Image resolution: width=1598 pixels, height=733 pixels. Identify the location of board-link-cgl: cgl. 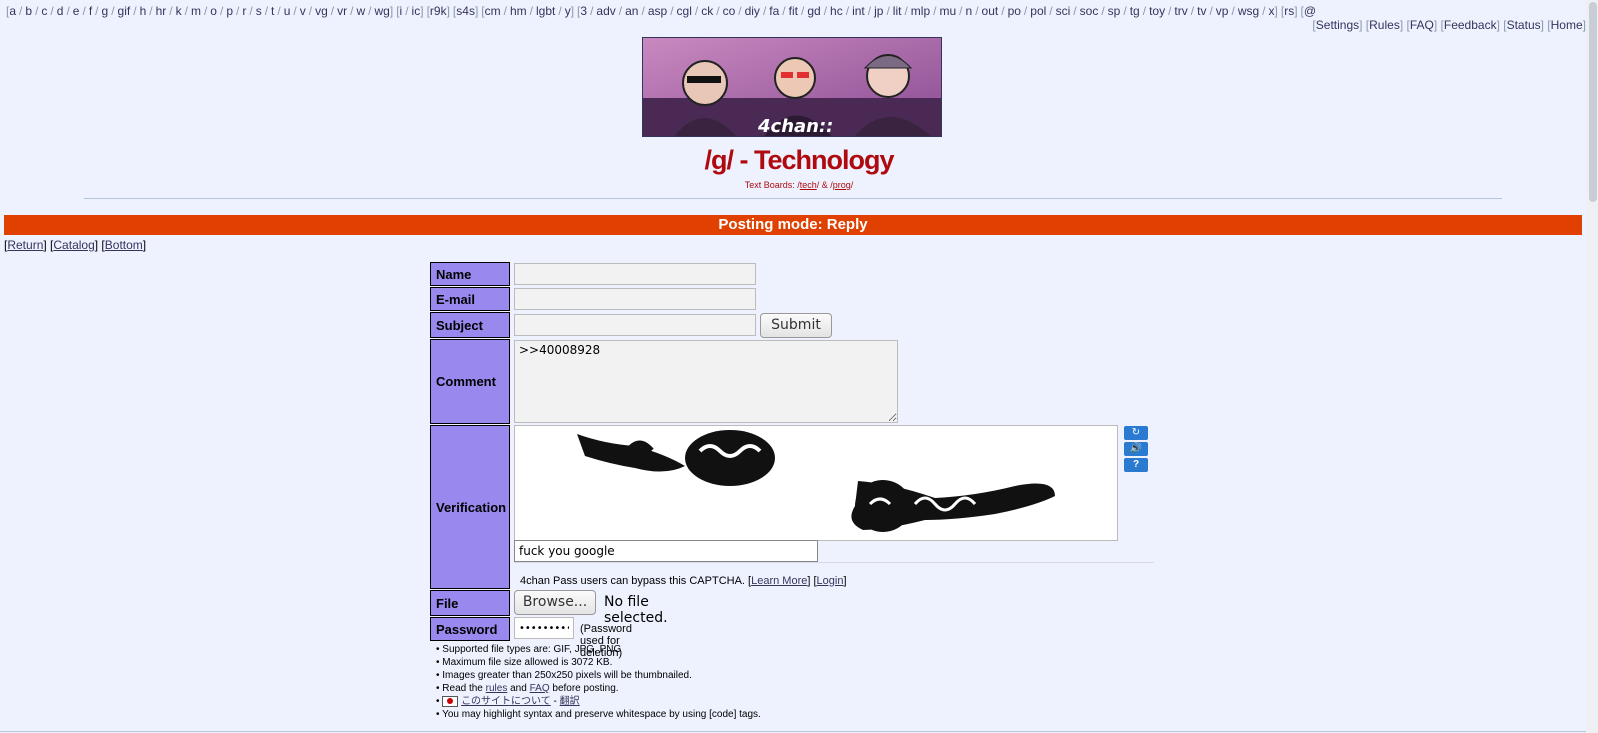
(684, 11).